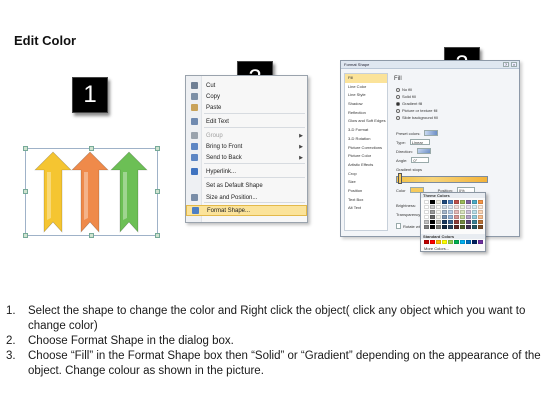 The height and width of the screenshot is (420, 560). What do you see at coordinates (246, 157) in the screenshot?
I see `menu-item-send-to-back: Send to Back ▶` at bounding box center [246, 157].